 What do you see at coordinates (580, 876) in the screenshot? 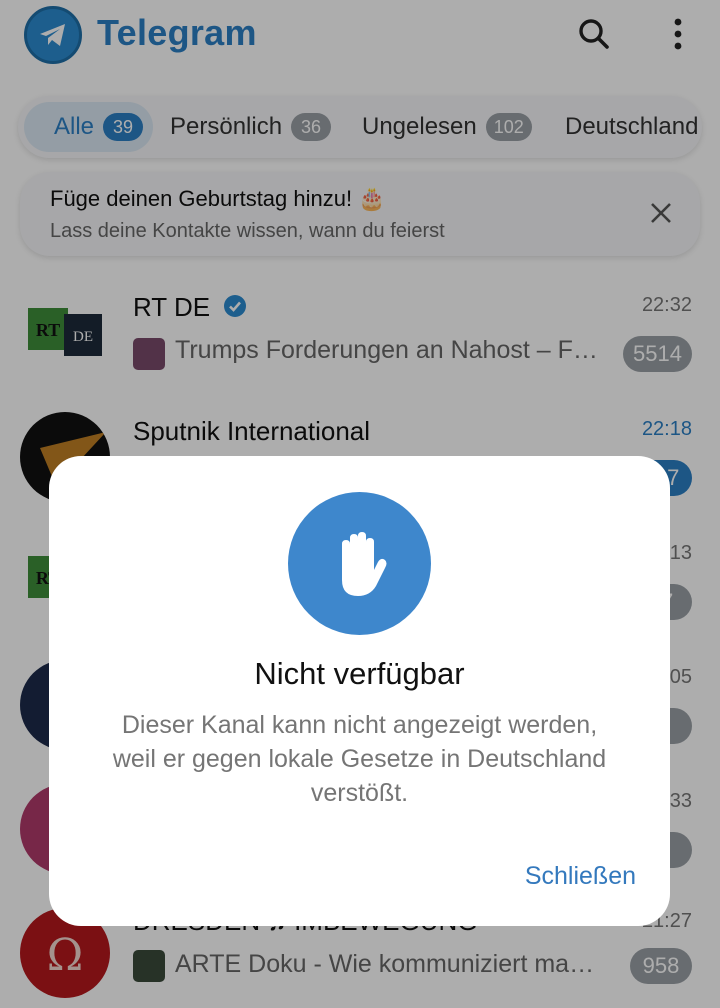
I see `close-button: Schließen` at bounding box center [580, 876].